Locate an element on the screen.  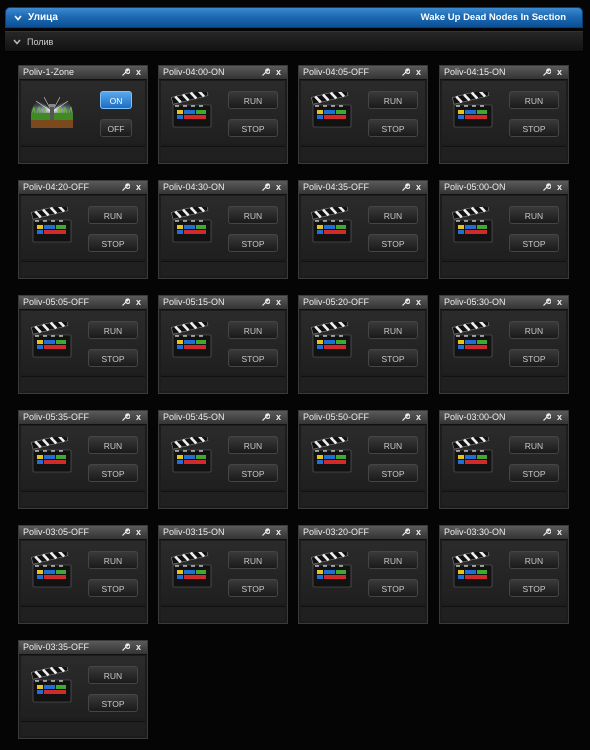
widget-header: Poliv-05:35-OFF x is located at coordinates (83, 418).